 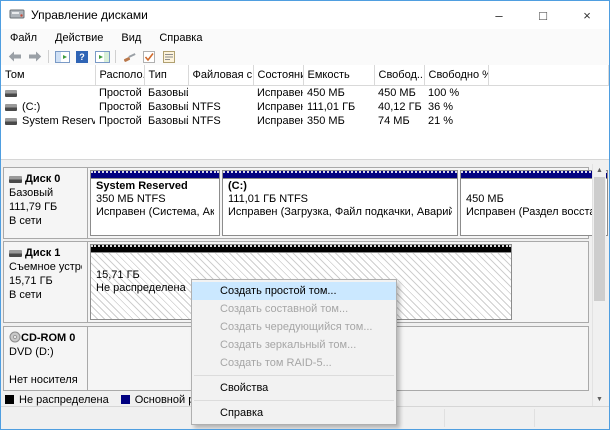 I want to click on disk0-status: В сети, so click(x=25, y=221).